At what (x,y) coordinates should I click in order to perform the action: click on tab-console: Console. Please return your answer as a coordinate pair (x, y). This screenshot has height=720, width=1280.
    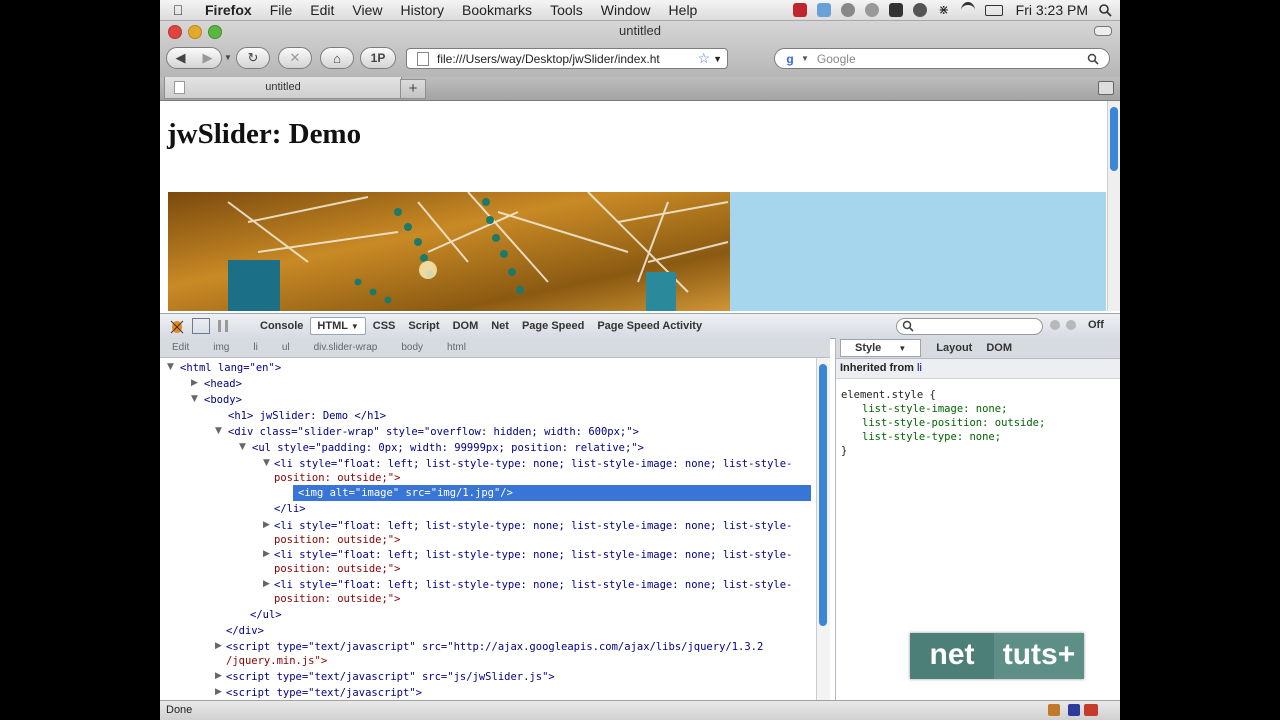
    Looking at the image, I should click on (281, 326).